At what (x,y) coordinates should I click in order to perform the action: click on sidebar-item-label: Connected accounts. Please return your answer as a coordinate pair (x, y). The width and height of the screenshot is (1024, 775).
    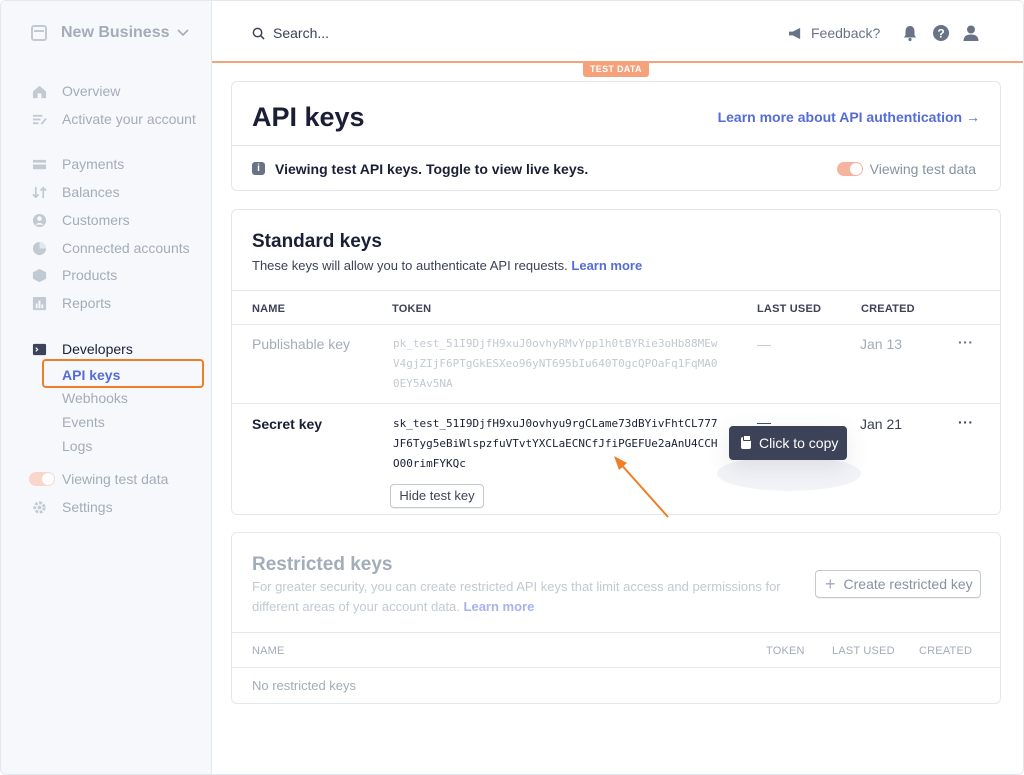
    Looking at the image, I should click on (126, 248).